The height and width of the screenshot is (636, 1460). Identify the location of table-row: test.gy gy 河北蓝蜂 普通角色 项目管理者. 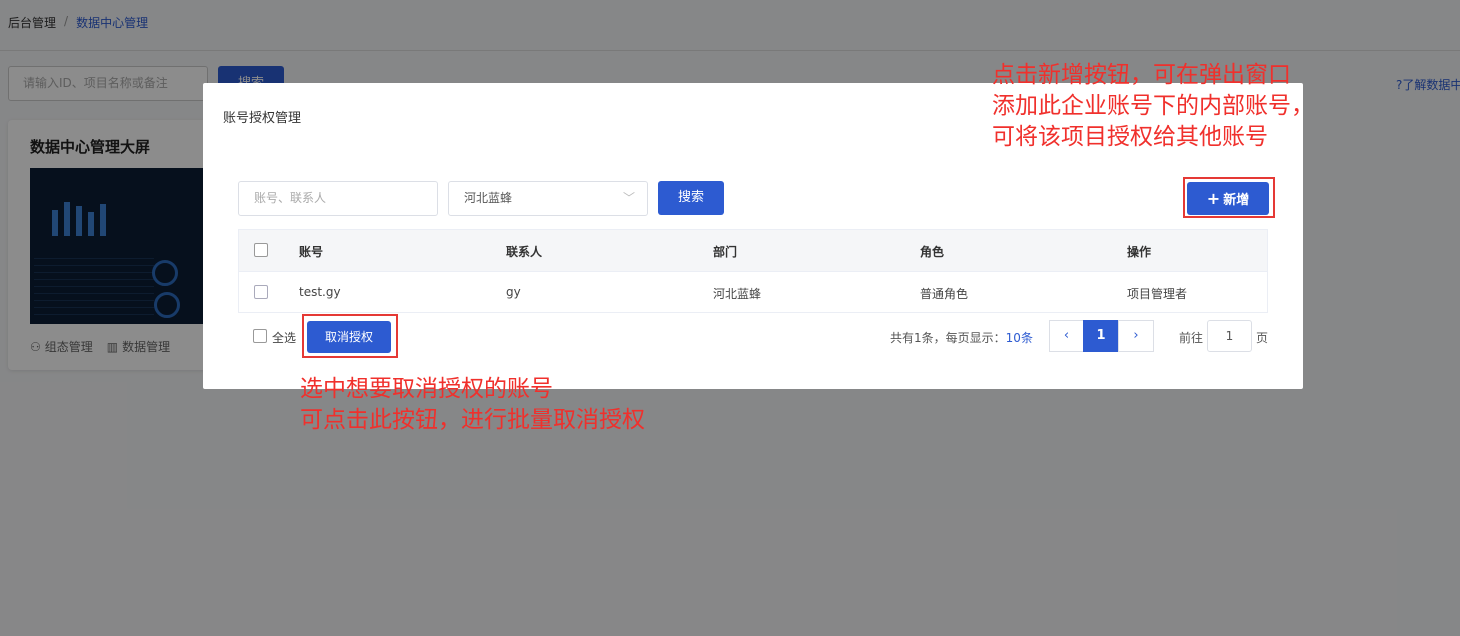
(753, 291).